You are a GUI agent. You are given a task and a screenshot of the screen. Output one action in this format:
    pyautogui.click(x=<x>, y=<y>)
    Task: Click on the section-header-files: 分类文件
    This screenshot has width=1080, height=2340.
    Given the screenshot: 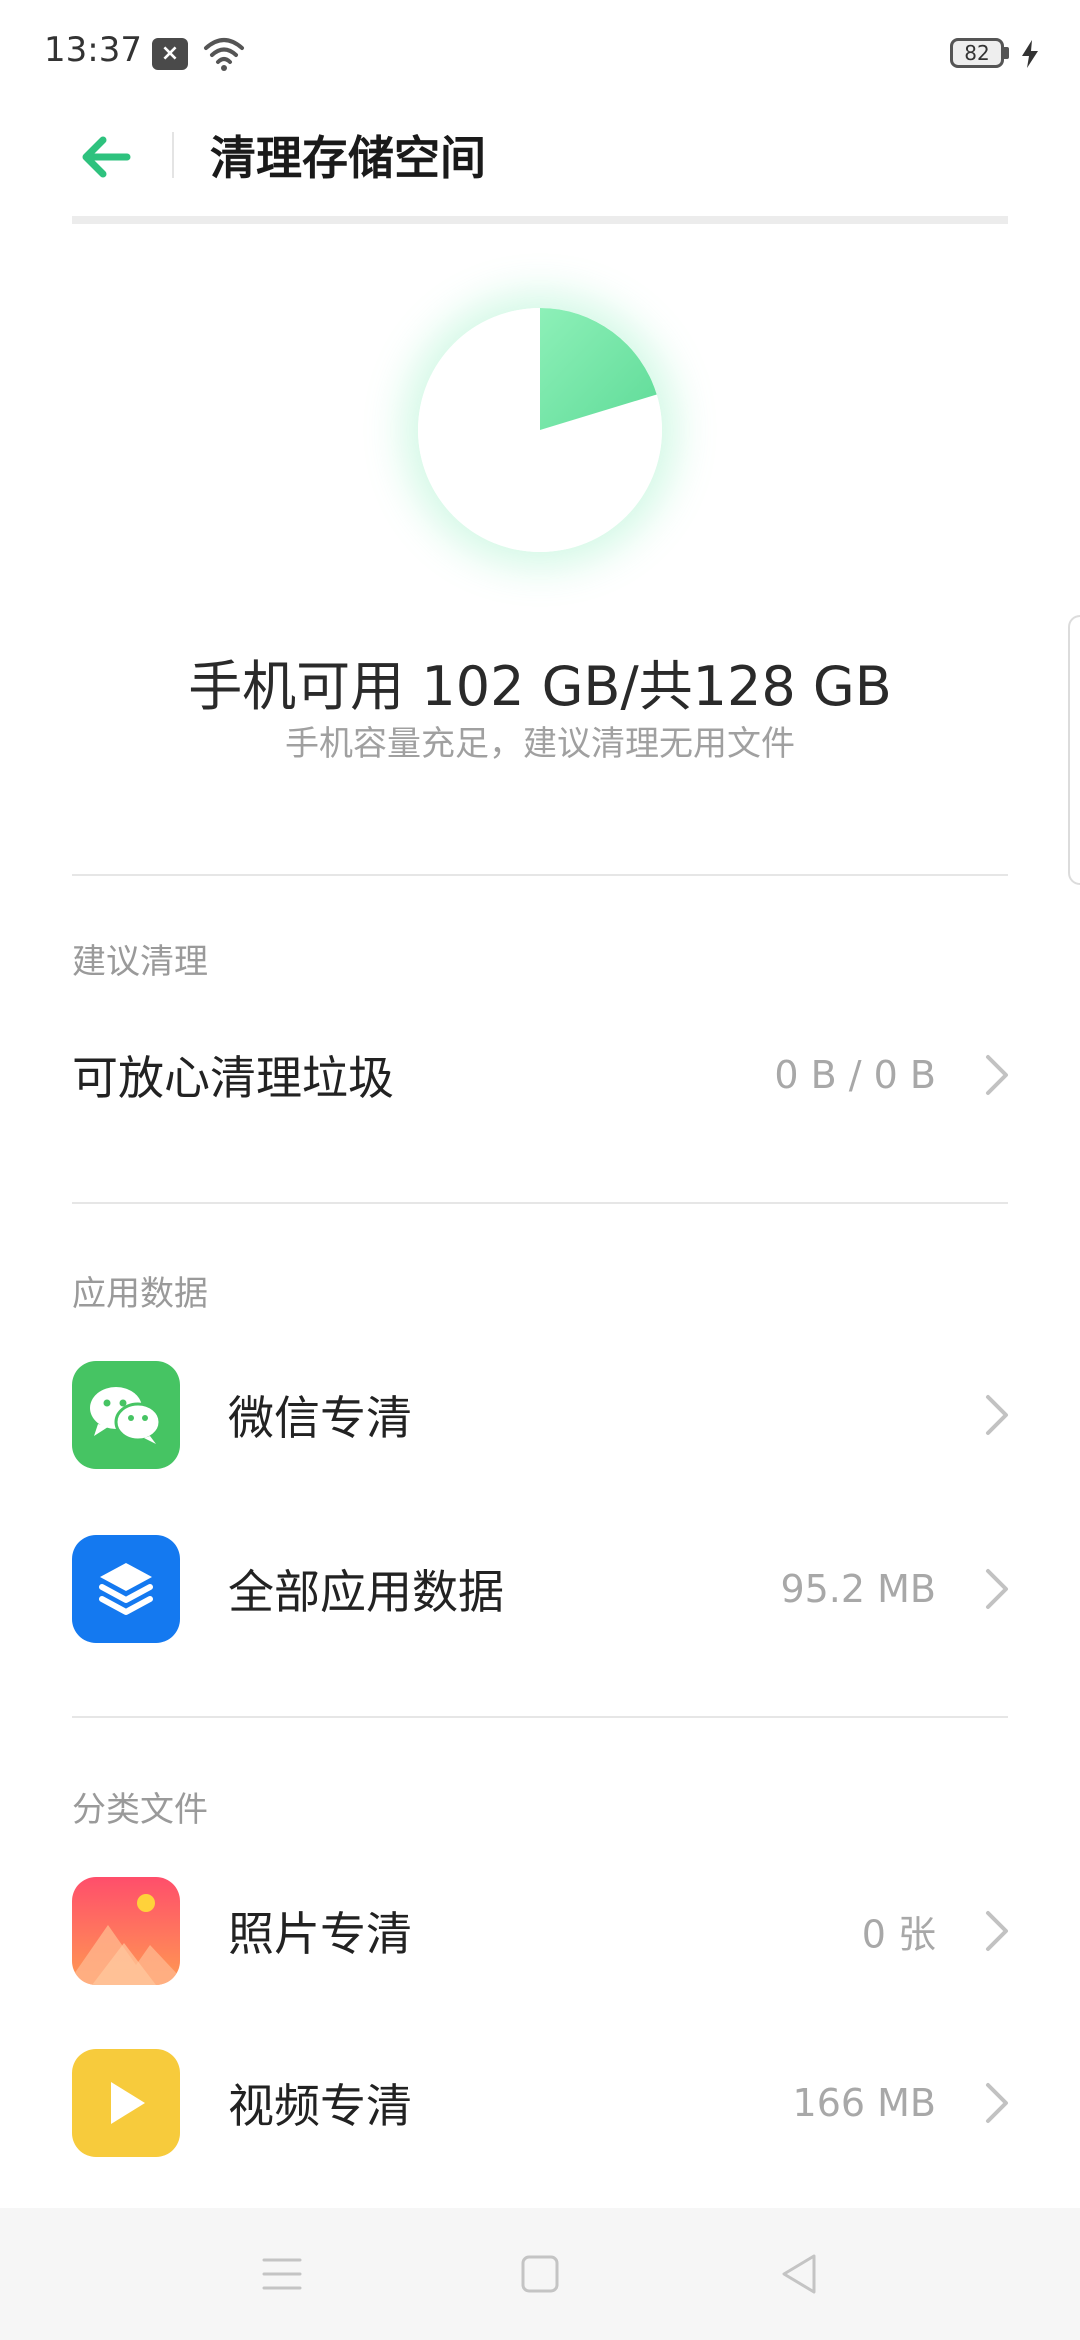 What is the action you would take?
    pyautogui.click(x=140, y=1810)
    